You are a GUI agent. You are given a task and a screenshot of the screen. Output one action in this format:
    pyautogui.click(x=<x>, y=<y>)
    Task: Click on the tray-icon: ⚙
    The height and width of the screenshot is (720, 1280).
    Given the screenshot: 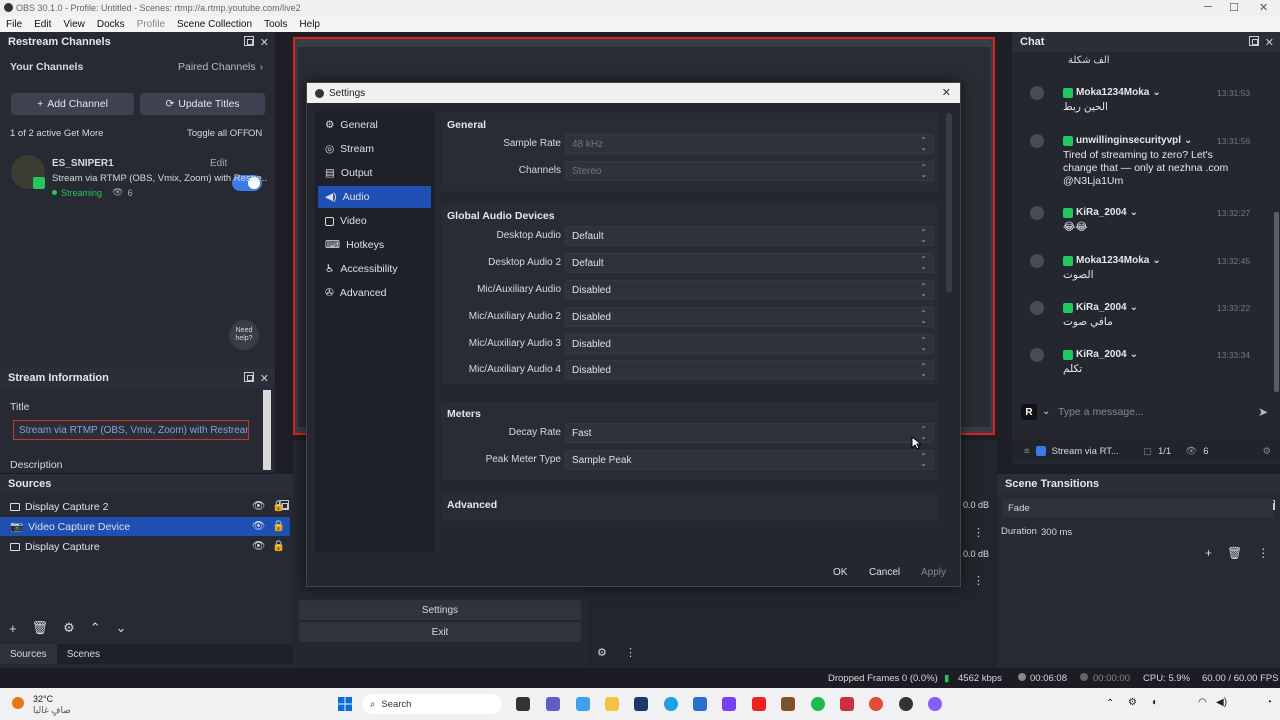 What is the action you would take?
    pyautogui.click(x=1132, y=702)
    